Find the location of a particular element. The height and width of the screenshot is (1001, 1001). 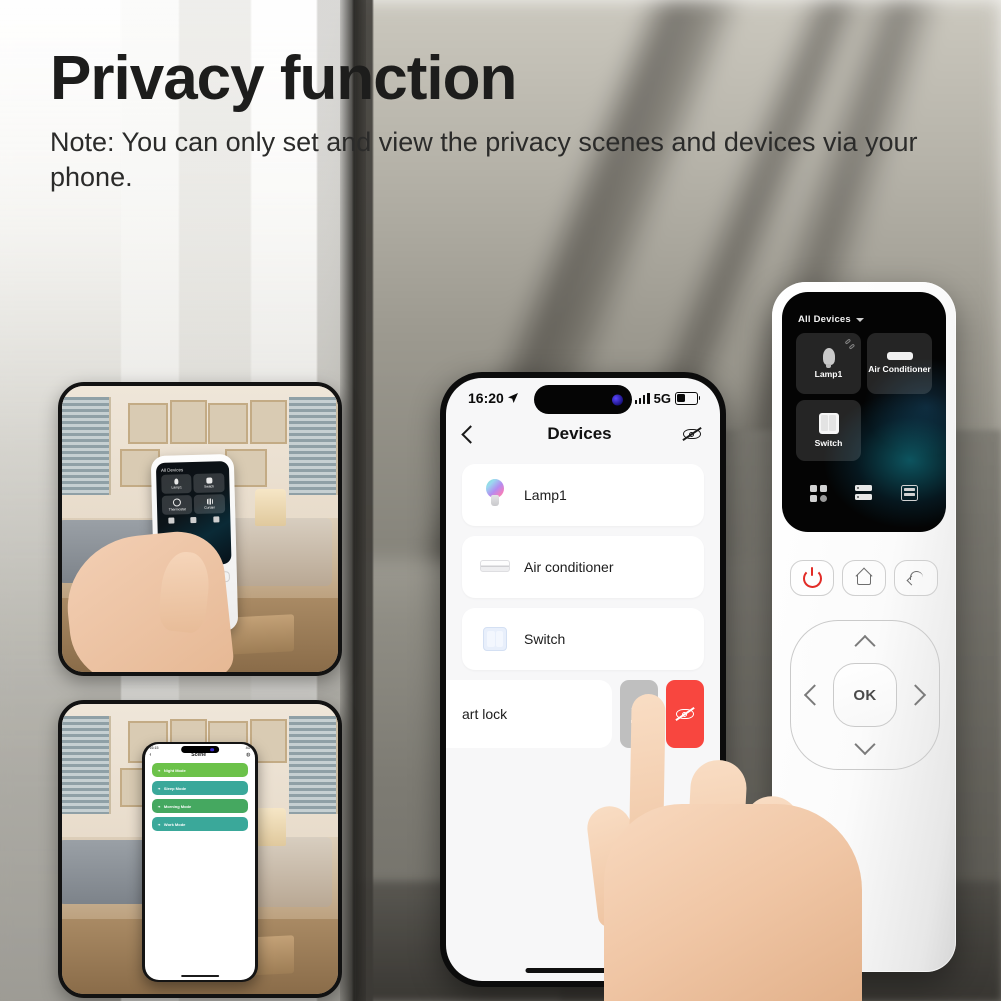

battery-icon is located at coordinates (688, 398).